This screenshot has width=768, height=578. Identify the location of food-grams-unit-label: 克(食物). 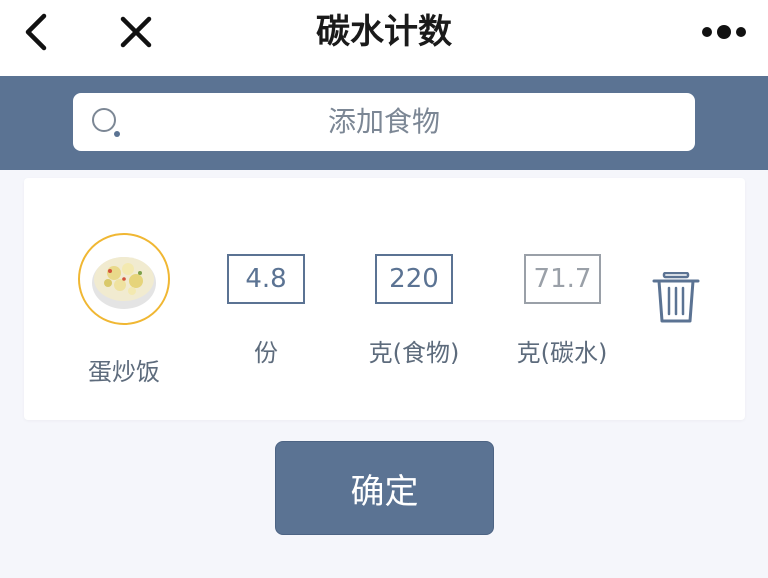
(414, 353).